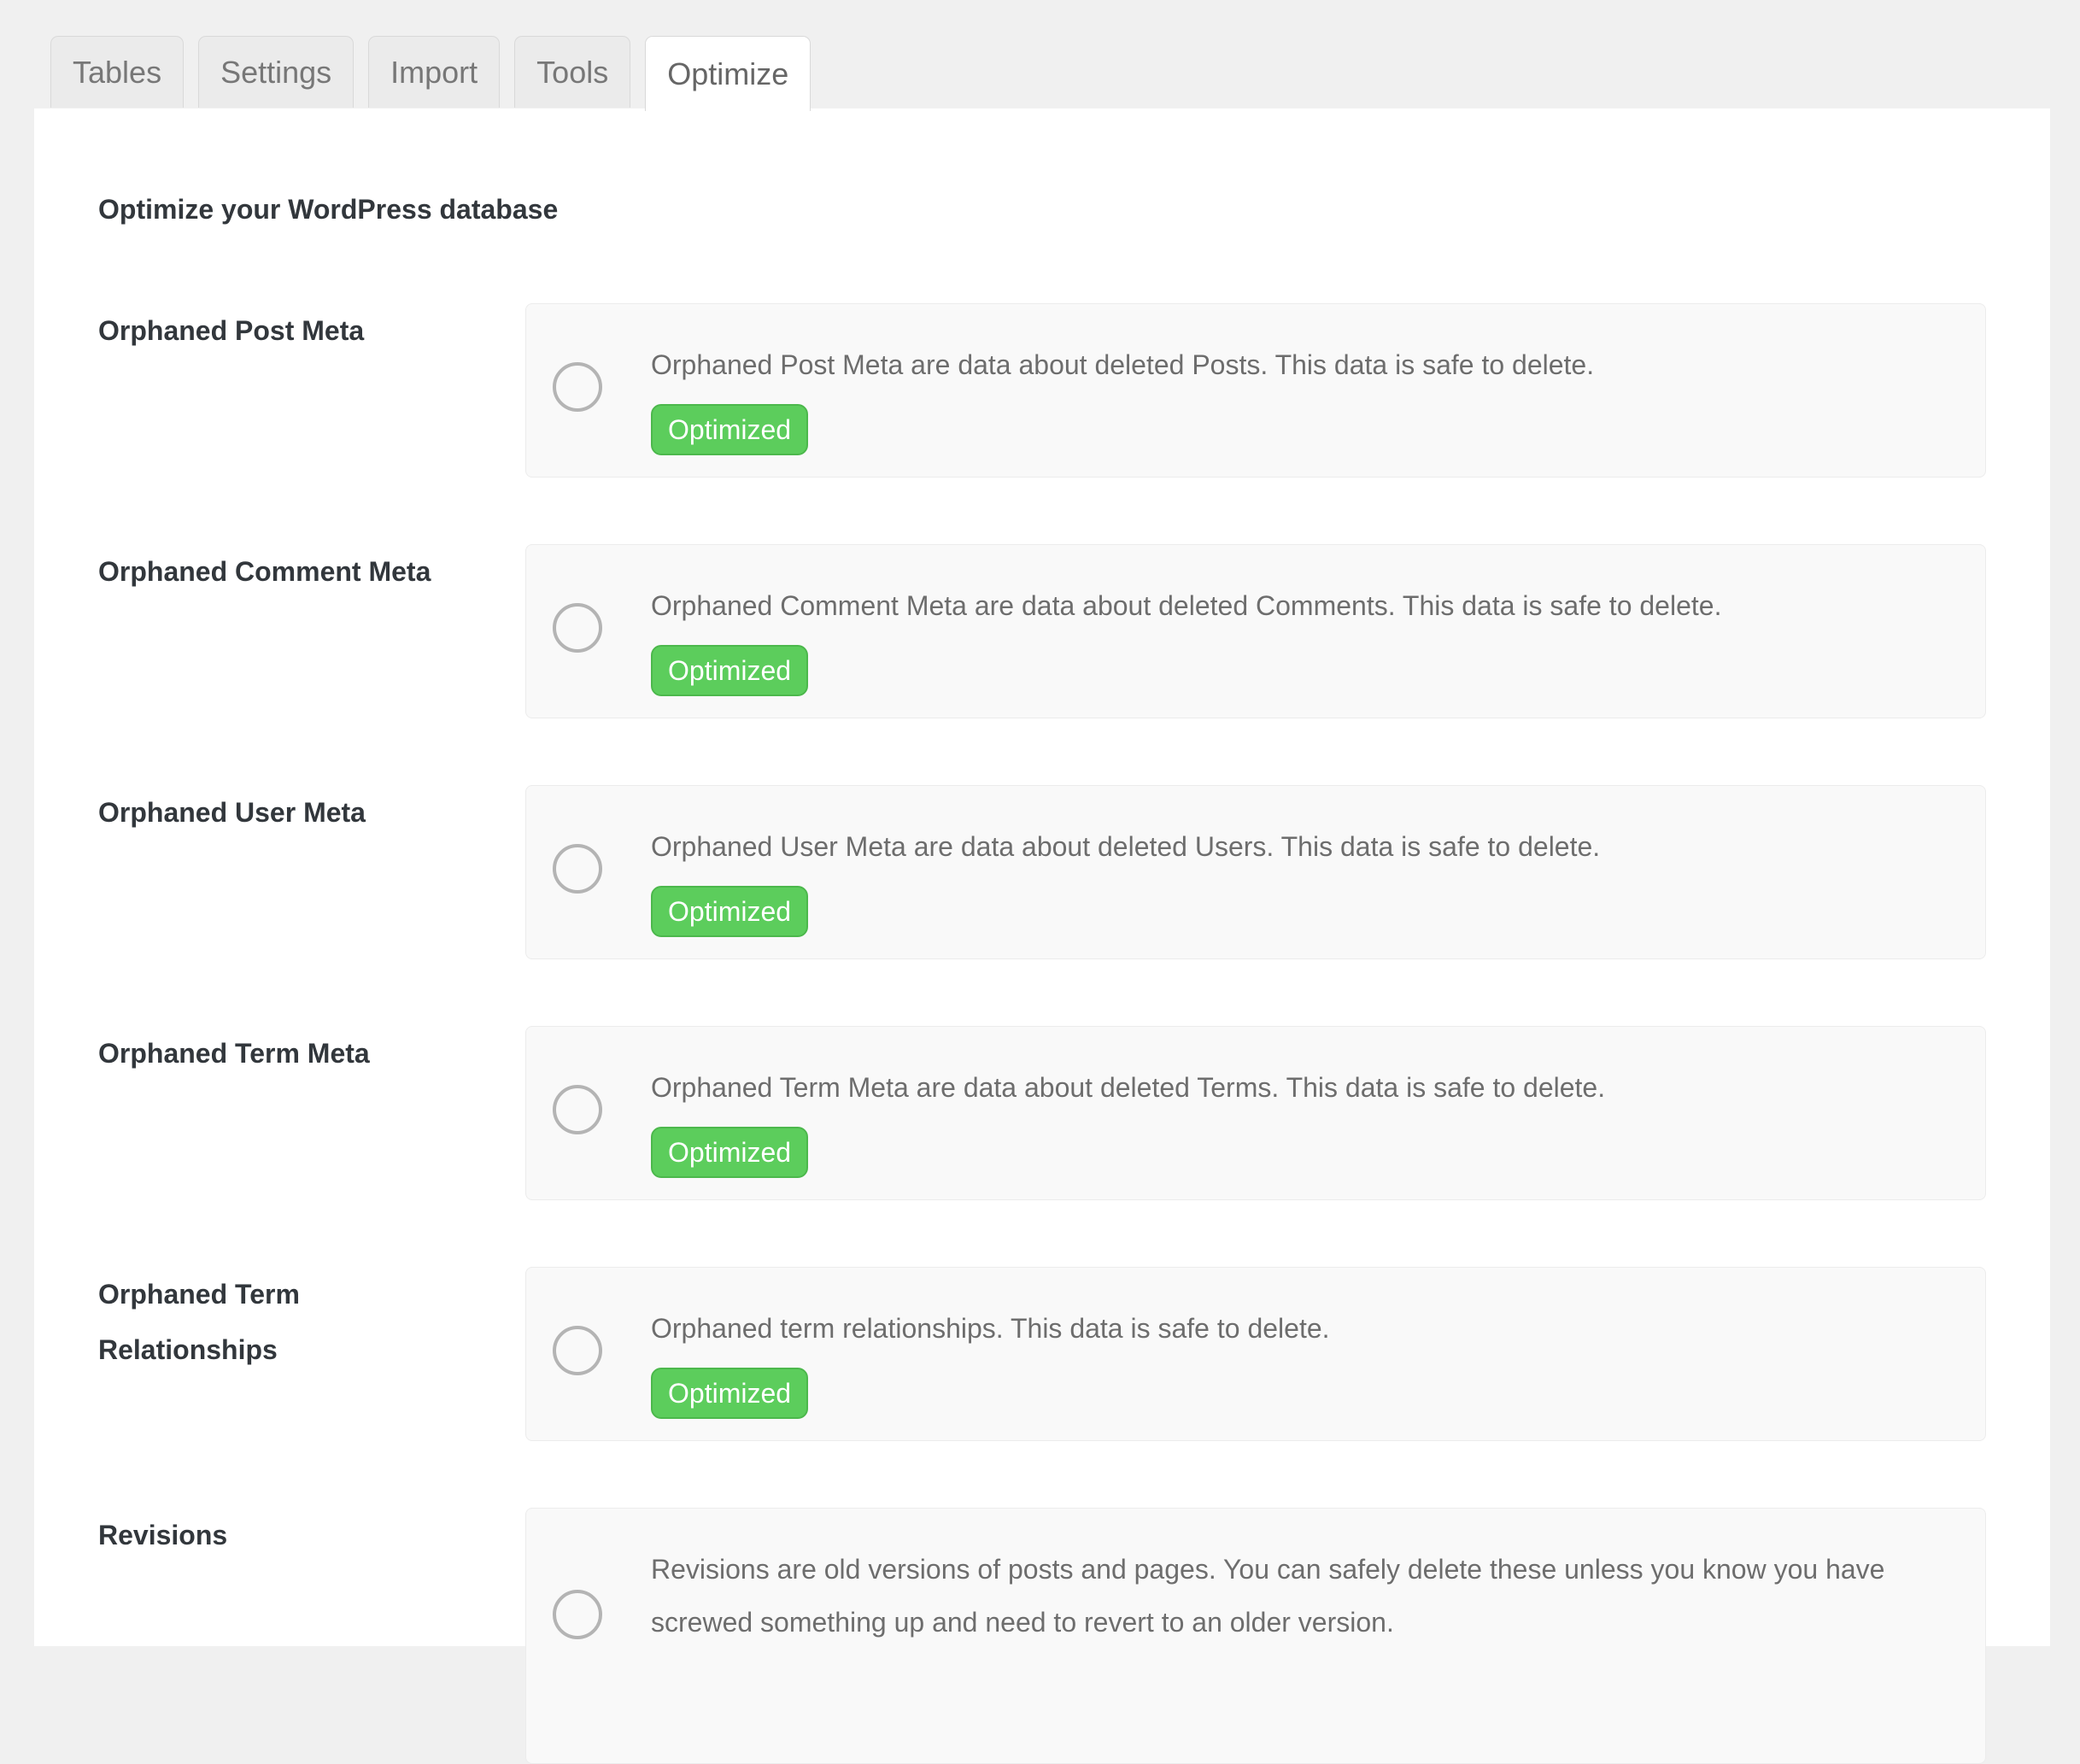 The image size is (2080, 1764). What do you see at coordinates (572, 72) in the screenshot?
I see `tab-tools: Tools` at bounding box center [572, 72].